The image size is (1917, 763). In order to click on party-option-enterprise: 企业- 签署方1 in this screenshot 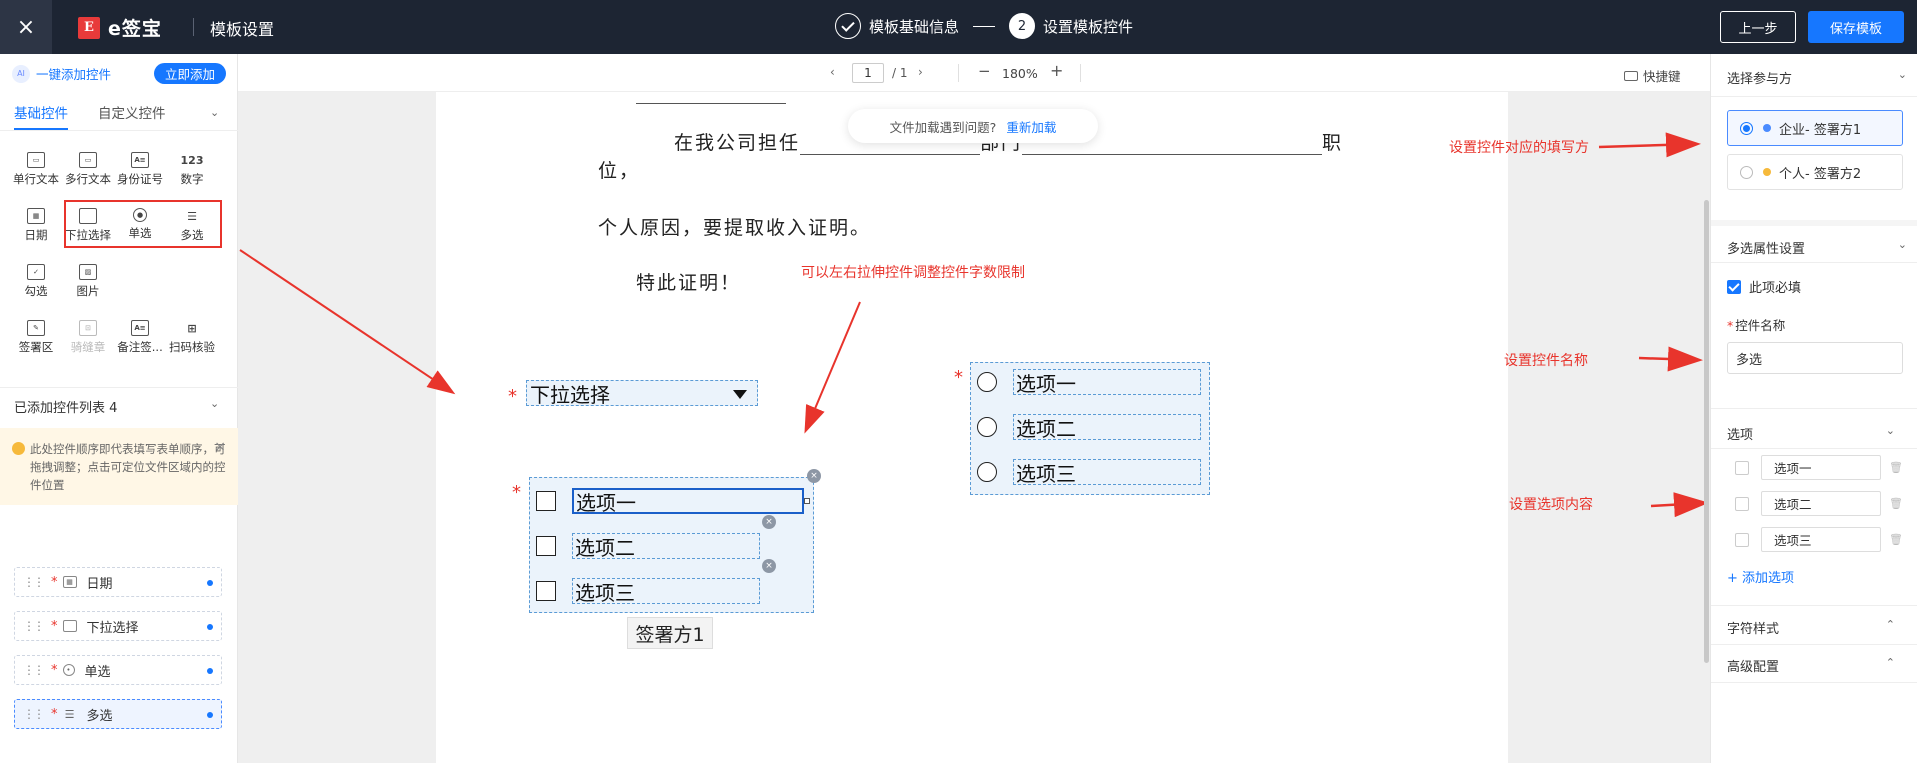, I will do `click(1815, 128)`.